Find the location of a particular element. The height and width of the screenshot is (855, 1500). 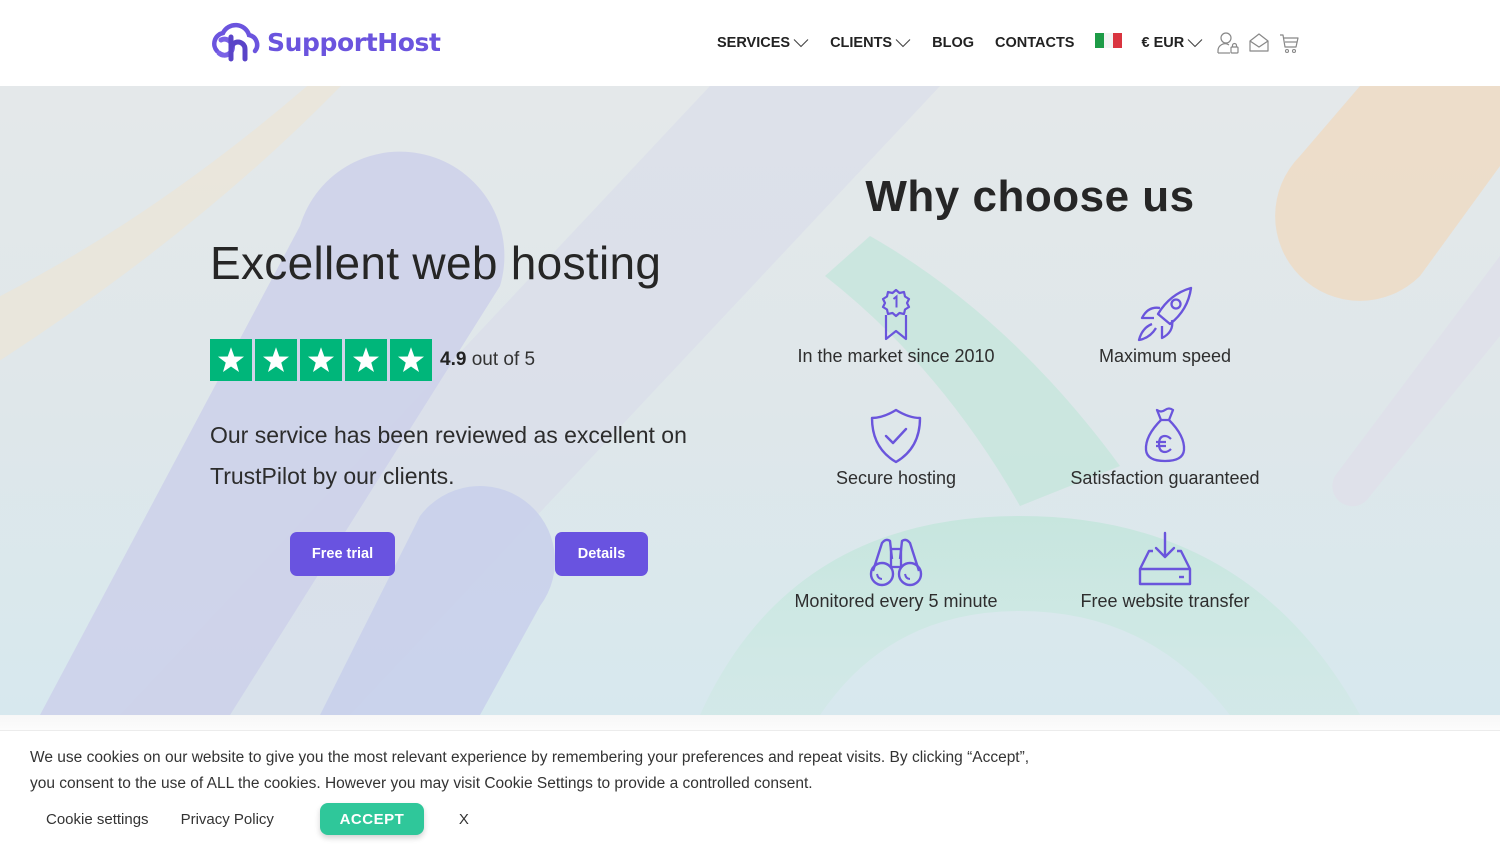

money-bag-euro-icon is located at coordinates (1165, 435).